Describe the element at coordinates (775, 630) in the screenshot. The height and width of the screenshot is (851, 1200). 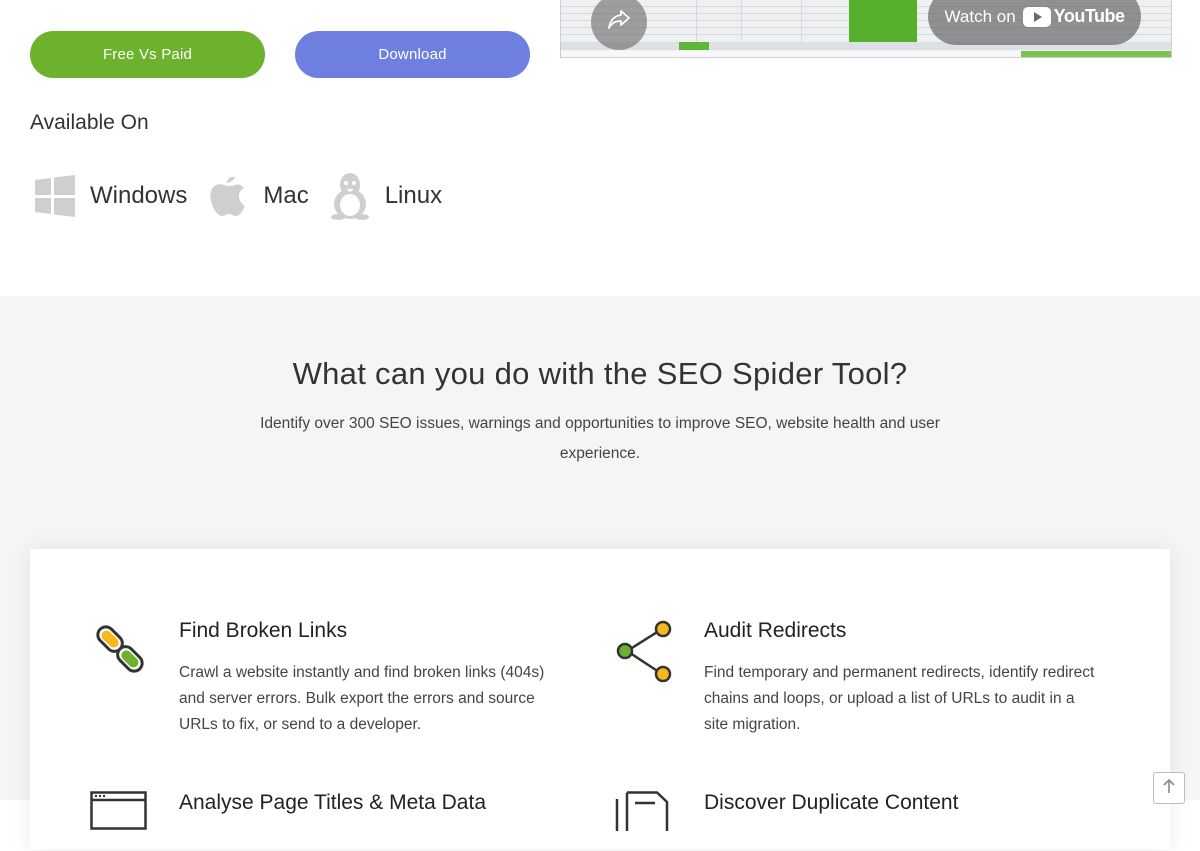
I see `feature-title: Audit Redirects` at that location.